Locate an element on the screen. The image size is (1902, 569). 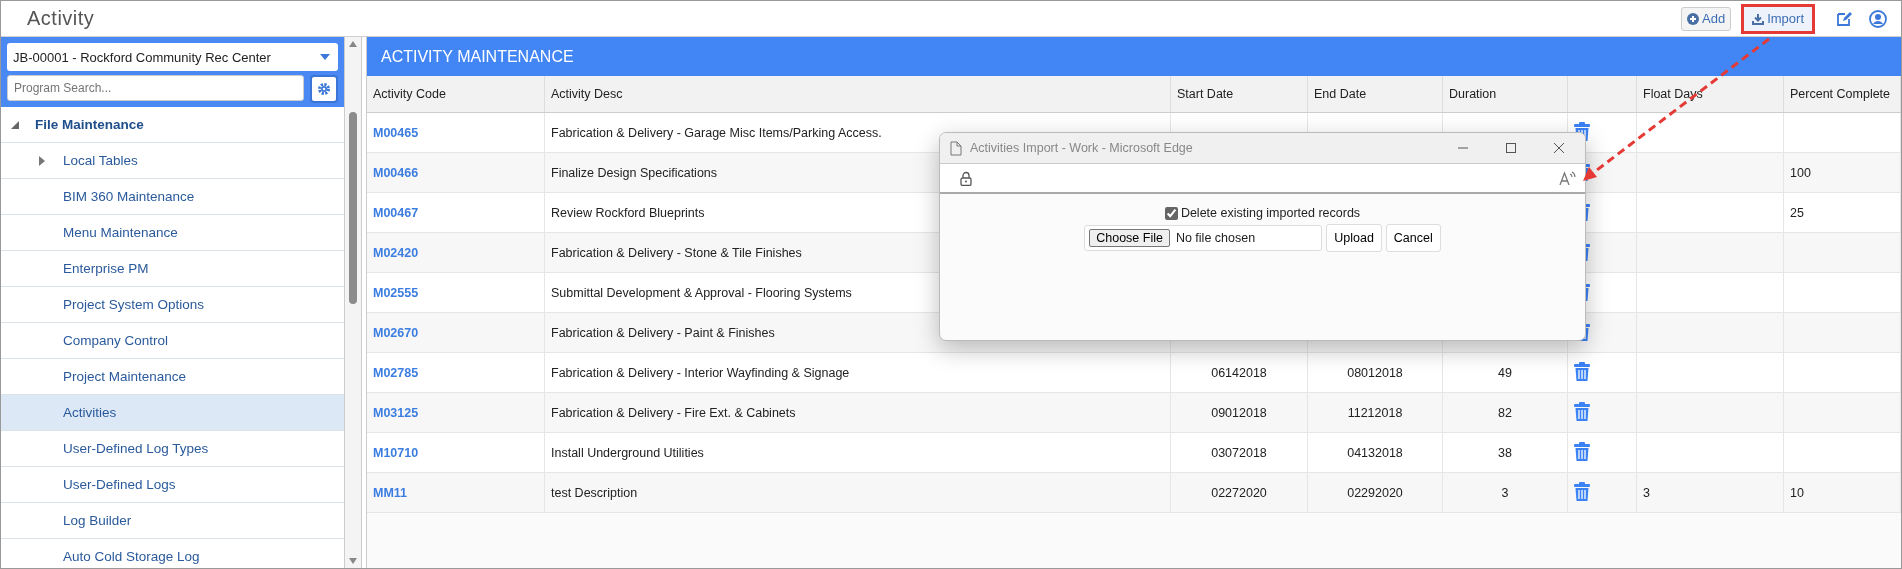
settings-button is located at coordinates (324, 89).